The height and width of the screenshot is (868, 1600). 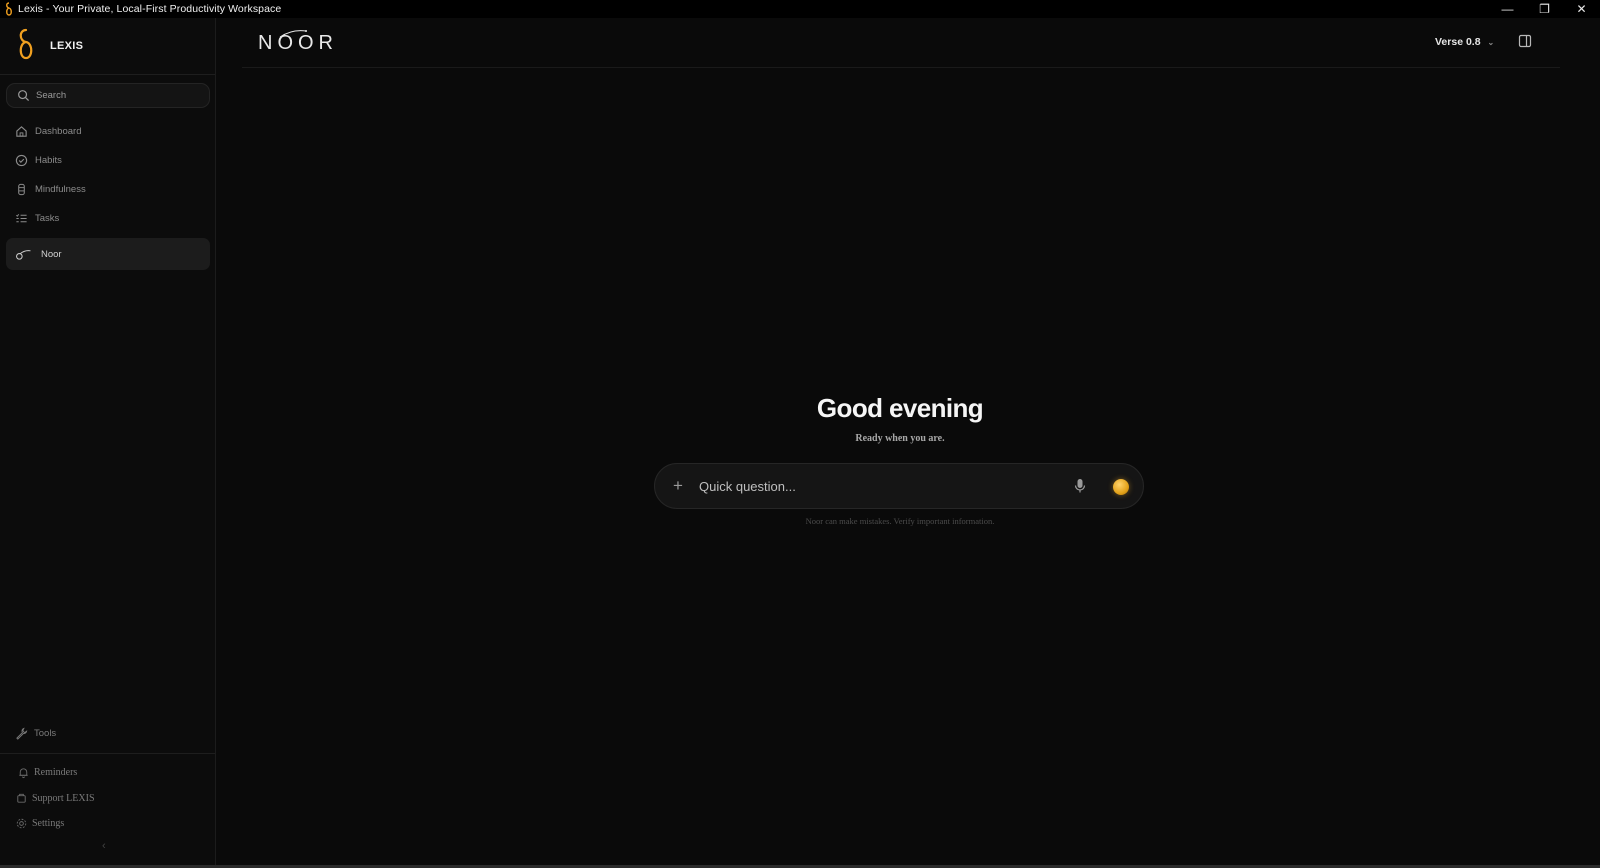 I want to click on send-orb-button, so click(x=1121, y=487).